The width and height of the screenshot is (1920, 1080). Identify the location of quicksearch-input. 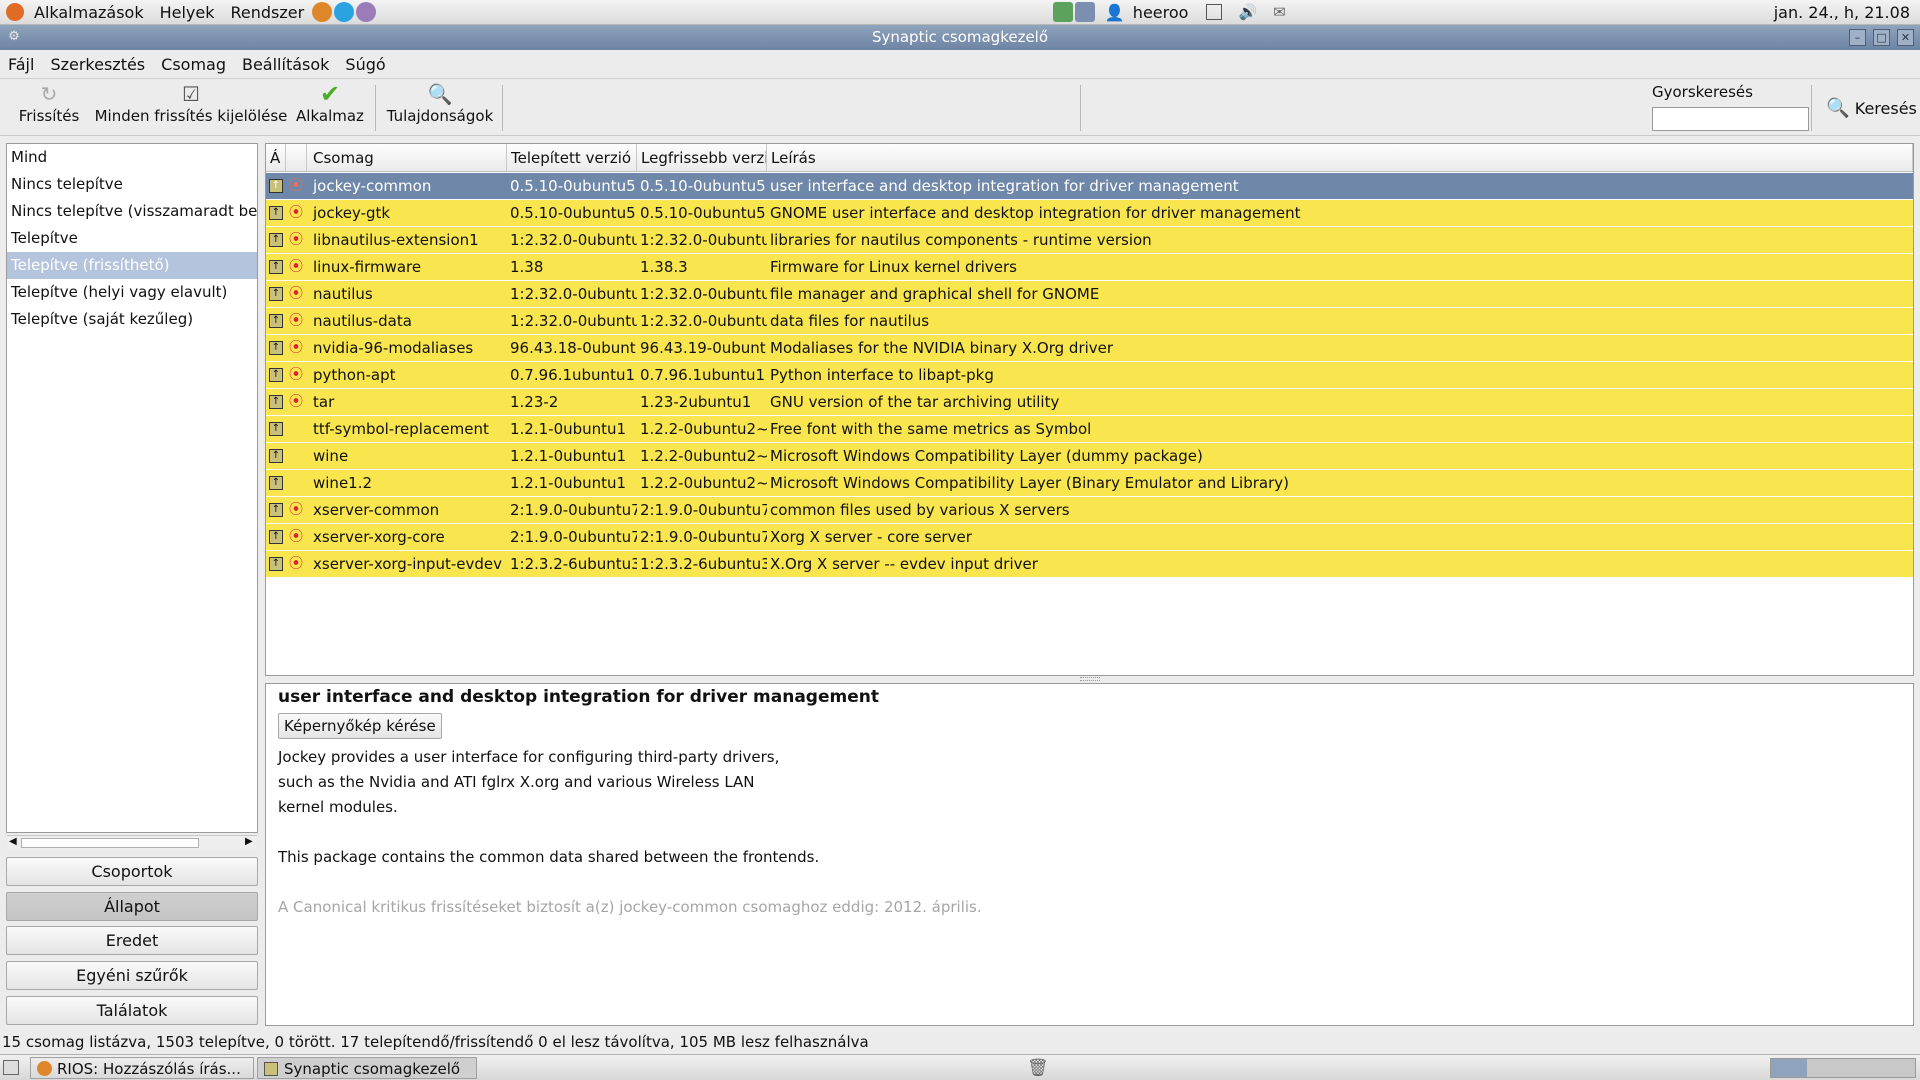
(1730, 119).